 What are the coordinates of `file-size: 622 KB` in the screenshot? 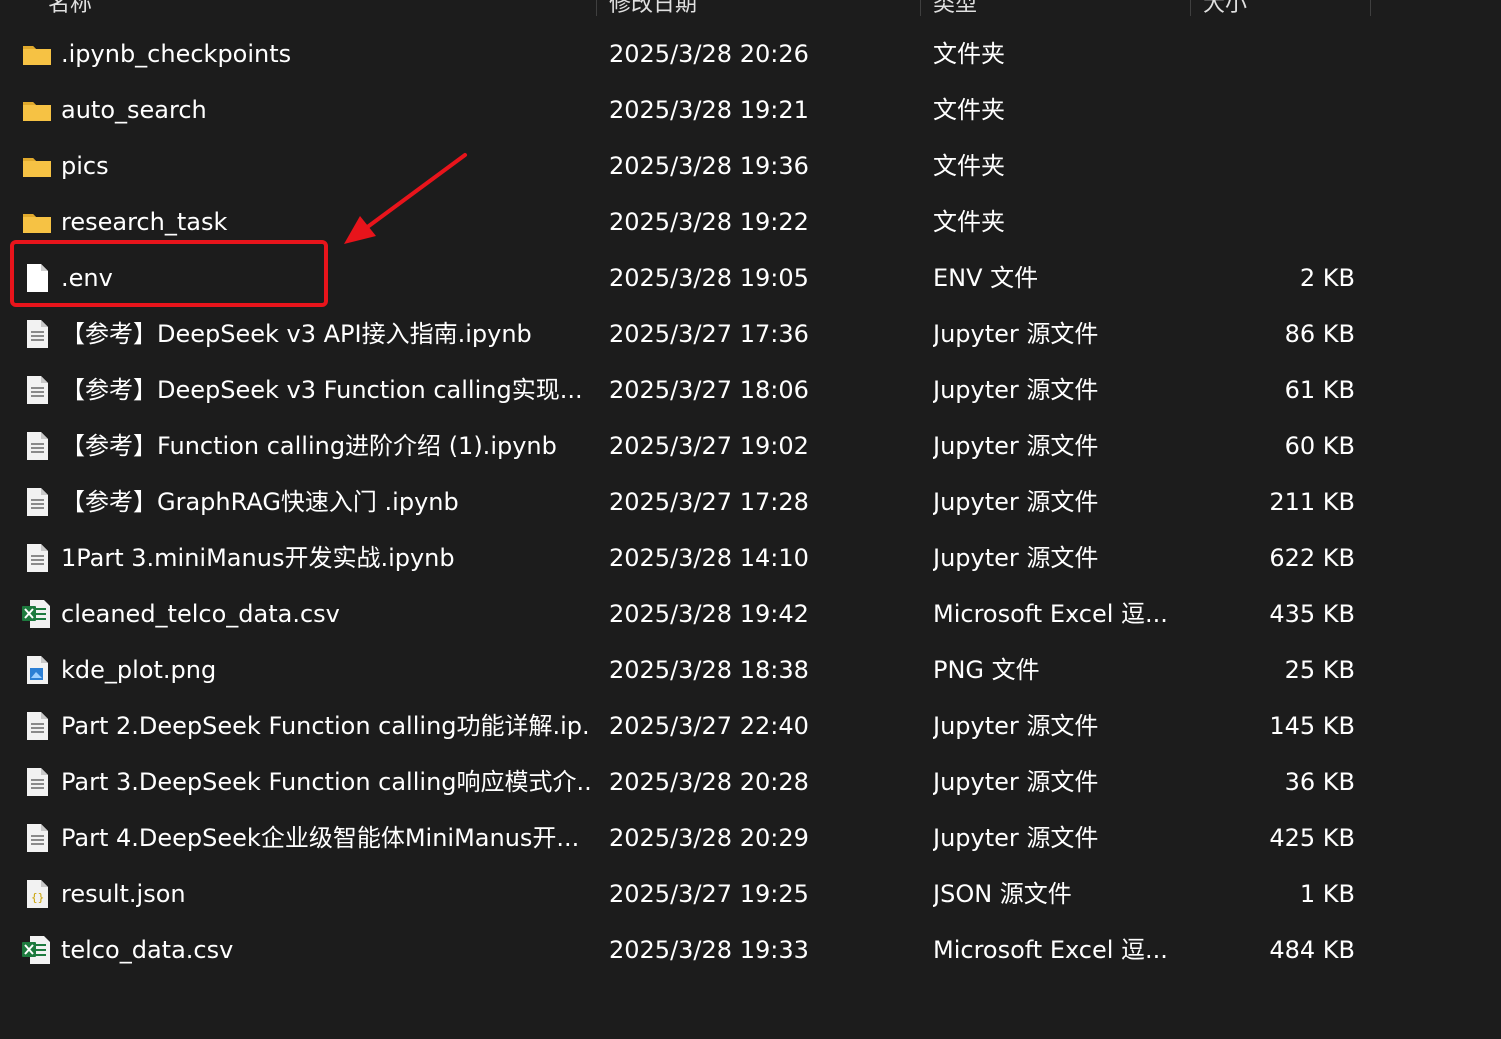 It's located at (1312, 558).